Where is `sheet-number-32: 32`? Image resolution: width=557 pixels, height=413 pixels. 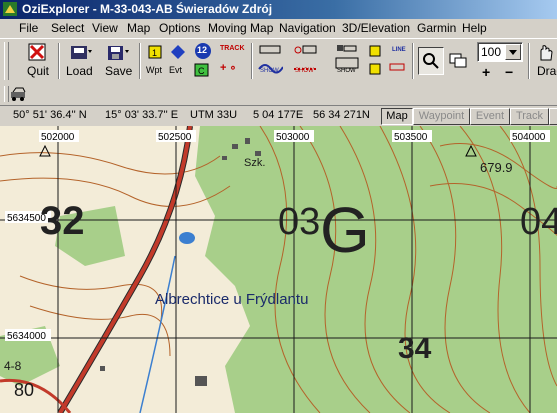
sheet-number-32: 32 is located at coordinates (62, 221).